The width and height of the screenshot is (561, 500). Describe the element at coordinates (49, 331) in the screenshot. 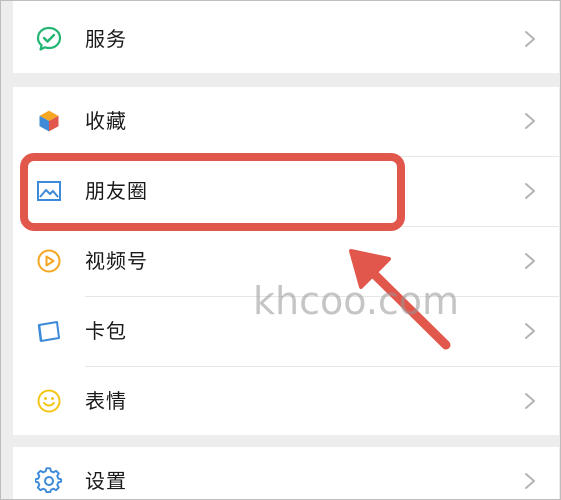

I see `card-wallet-icon` at that location.